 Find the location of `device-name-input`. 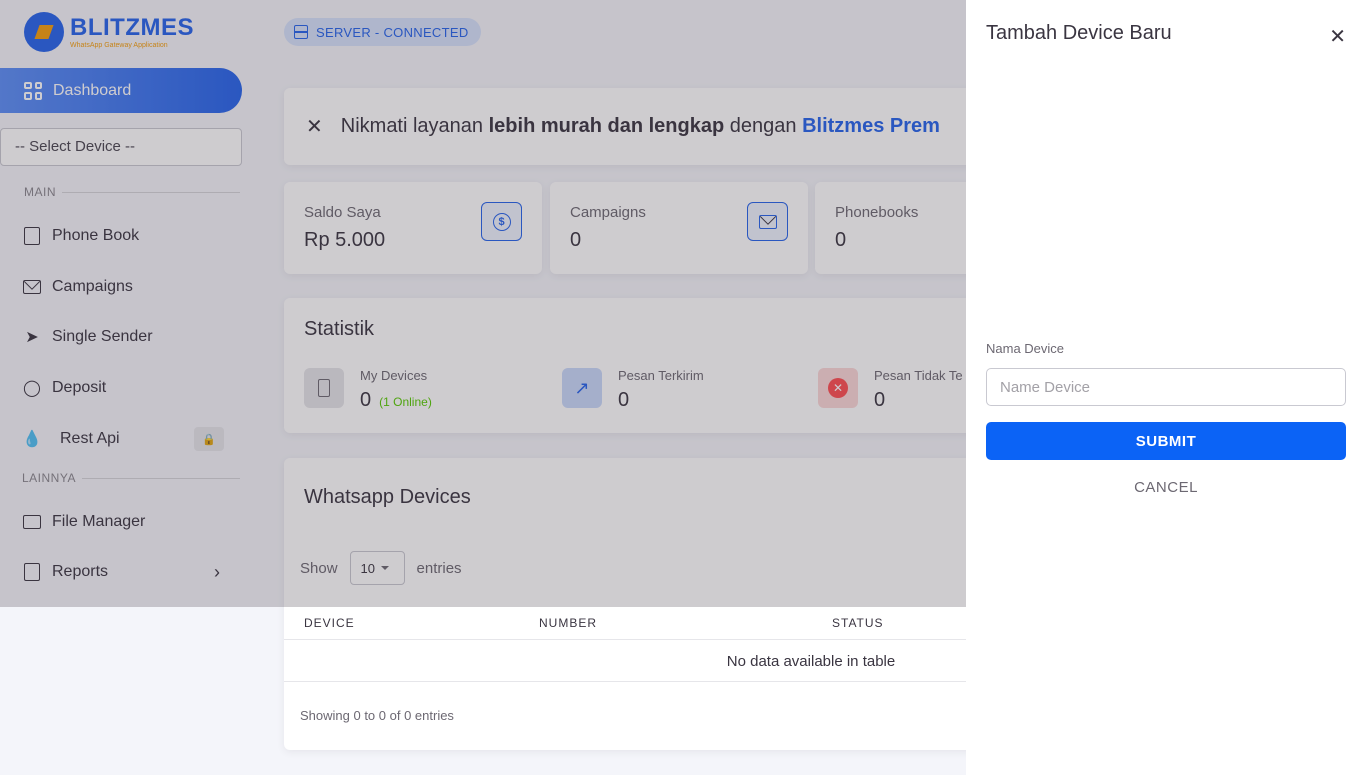

device-name-input is located at coordinates (1166, 387).